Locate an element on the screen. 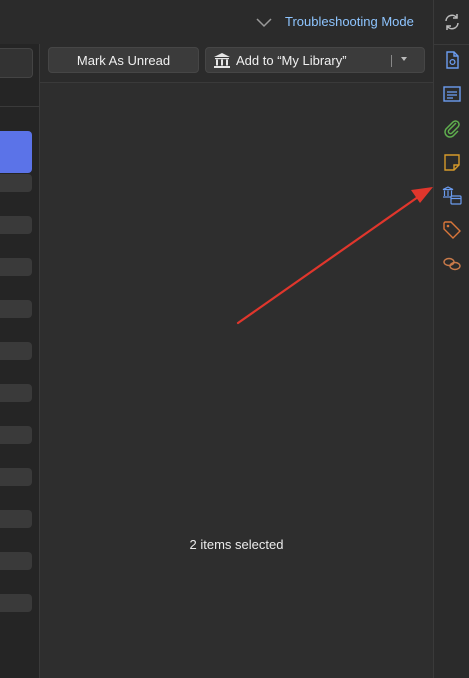 The height and width of the screenshot is (678, 469). libraries-collections-icon is located at coordinates (452, 196).